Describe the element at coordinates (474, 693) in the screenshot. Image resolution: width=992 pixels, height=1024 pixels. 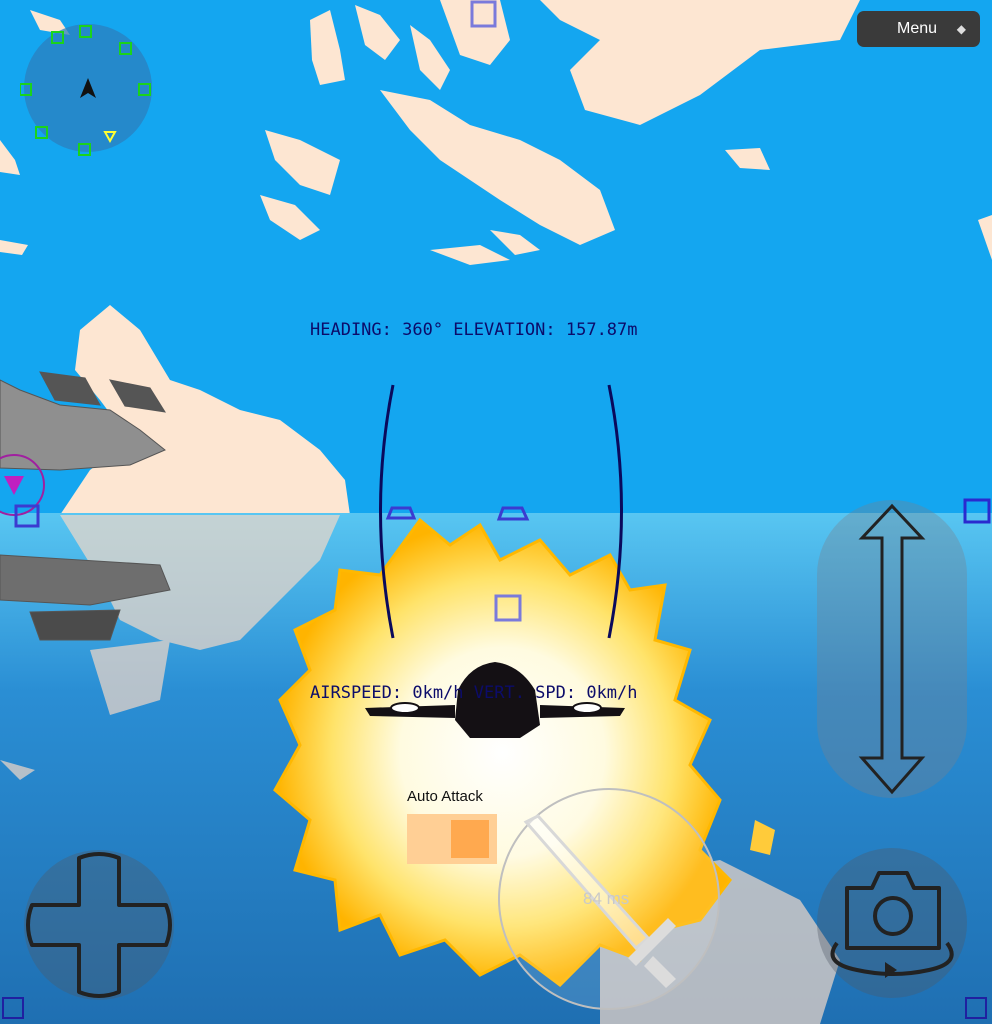
I see `hud-airspeed: AIRSPEED: 0km/h VERT. SPD: 0km/h` at that location.